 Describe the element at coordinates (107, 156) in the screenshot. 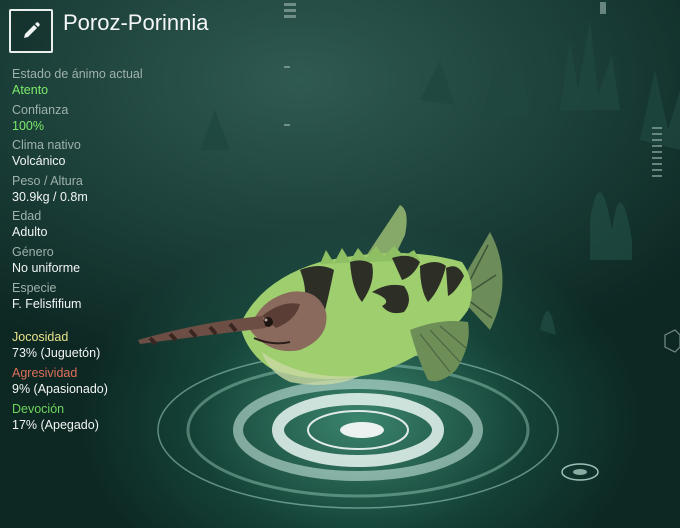

I see `stat-climate: Clima nativo Volcánico` at that location.